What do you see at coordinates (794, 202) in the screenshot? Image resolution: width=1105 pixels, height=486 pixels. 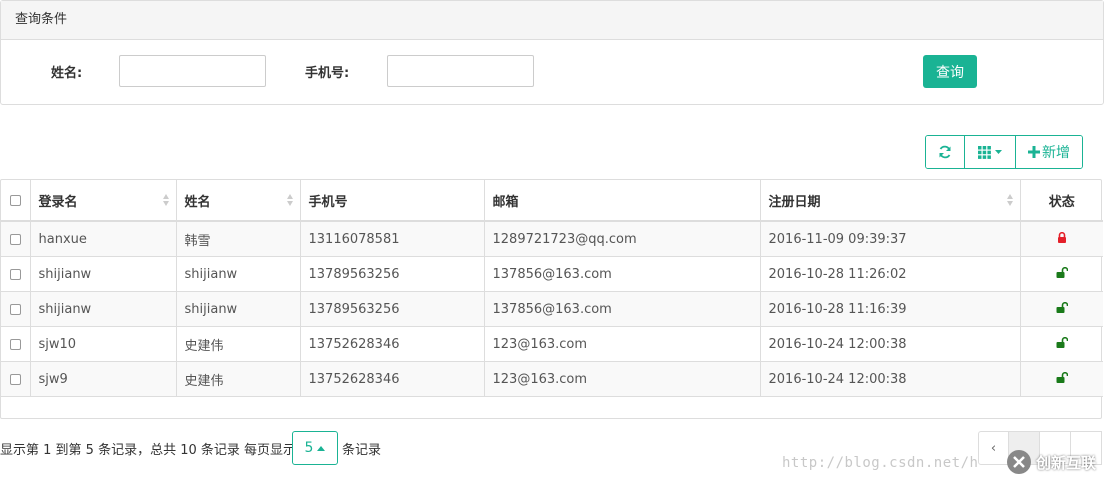 I see `col-date-label: 注册日期` at bounding box center [794, 202].